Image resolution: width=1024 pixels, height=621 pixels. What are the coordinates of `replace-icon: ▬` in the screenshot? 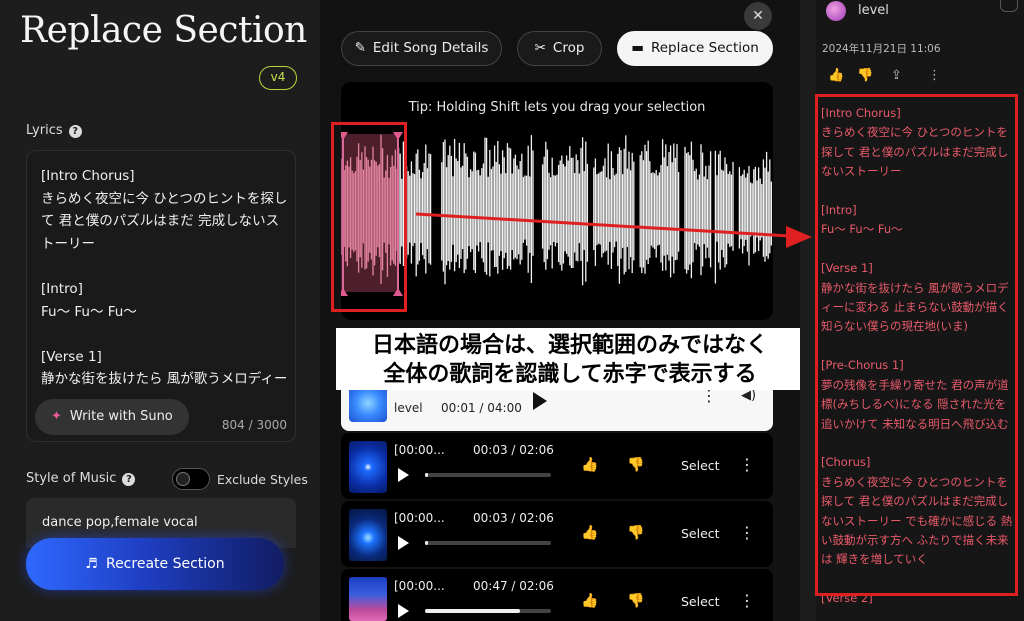 It's located at (637, 48).